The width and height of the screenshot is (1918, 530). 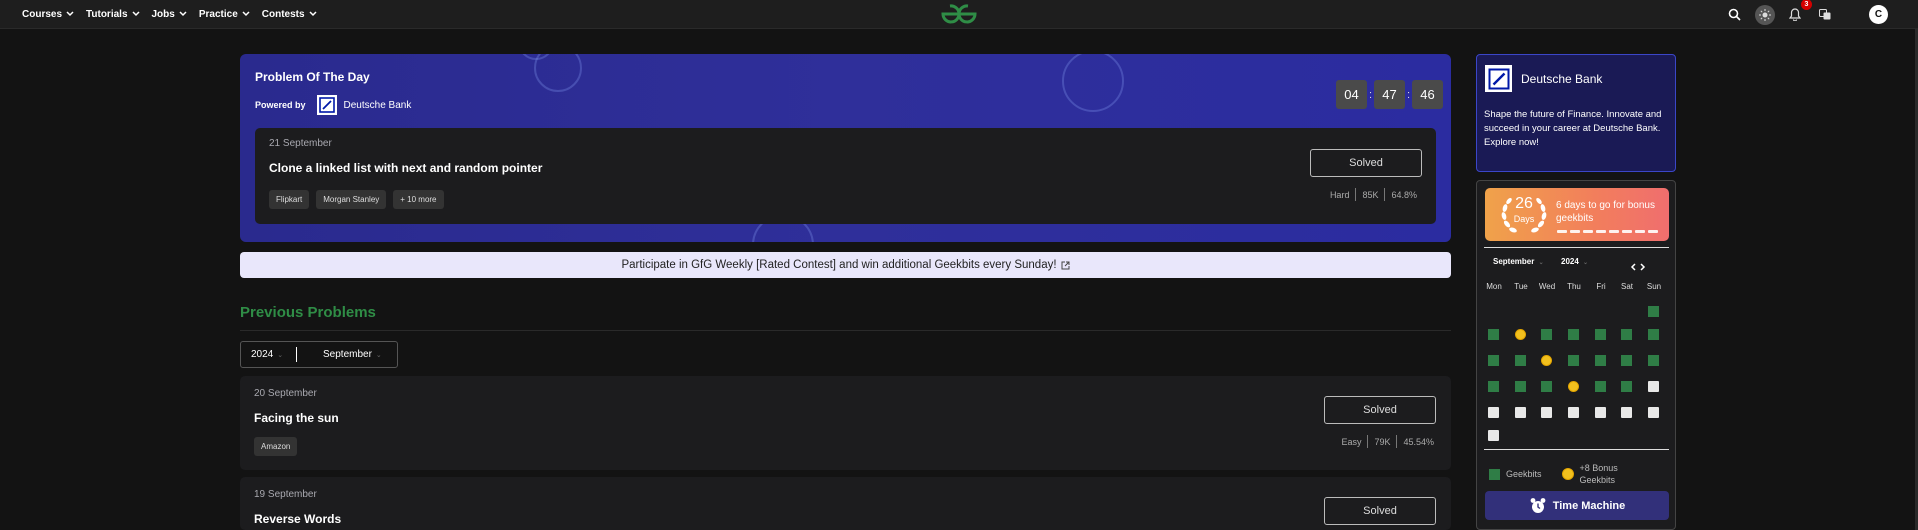 I want to click on calendar-month: September ⌄, so click(x=1518, y=261).